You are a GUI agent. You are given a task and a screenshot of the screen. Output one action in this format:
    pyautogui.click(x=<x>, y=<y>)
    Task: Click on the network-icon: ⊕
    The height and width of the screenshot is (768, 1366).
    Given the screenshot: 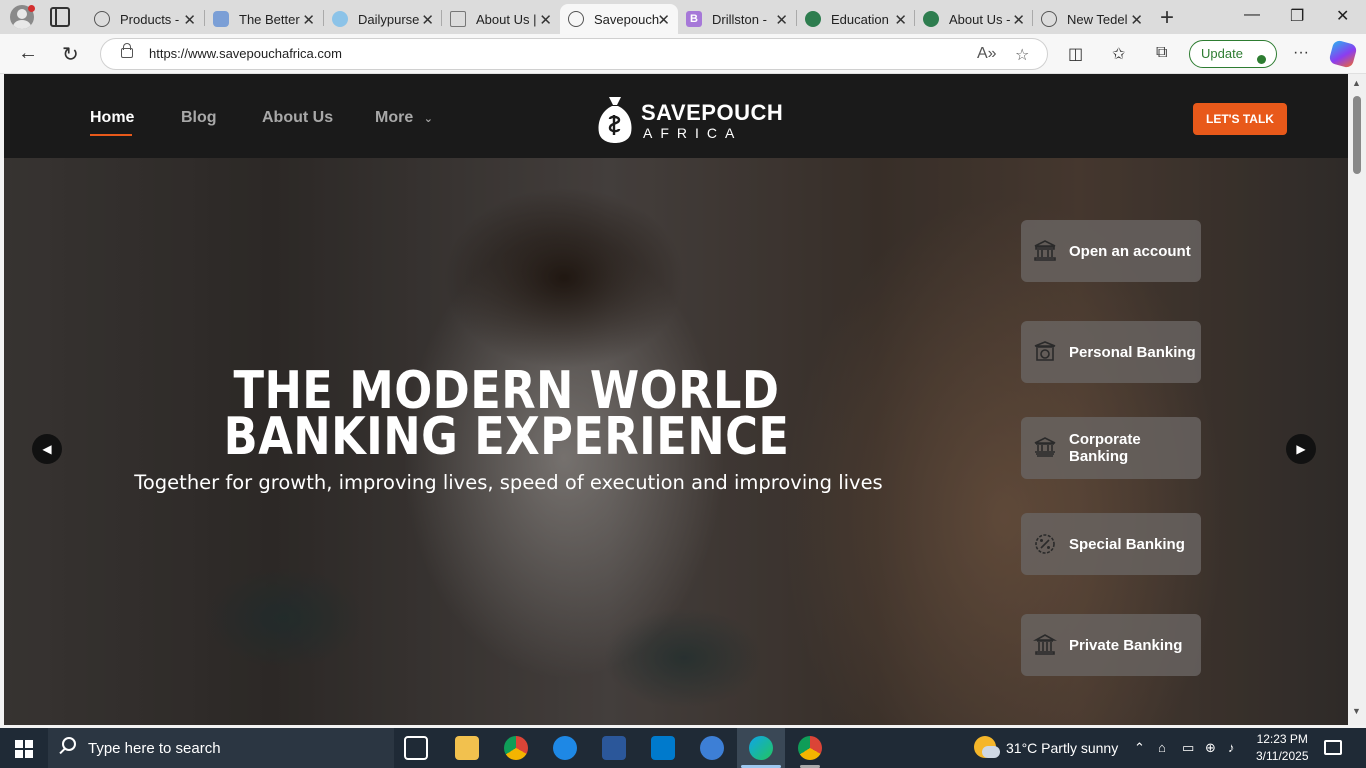 What is the action you would take?
    pyautogui.click(x=1210, y=748)
    